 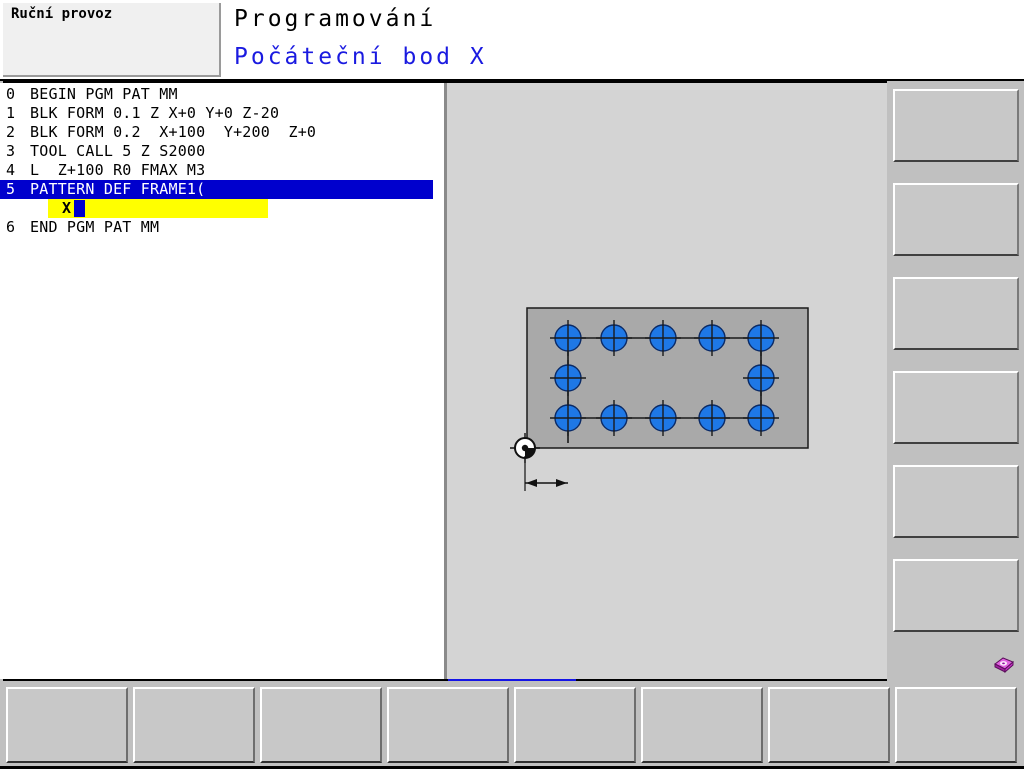 What do you see at coordinates (1004, 663) in the screenshot?
I see `disc-icon` at bounding box center [1004, 663].